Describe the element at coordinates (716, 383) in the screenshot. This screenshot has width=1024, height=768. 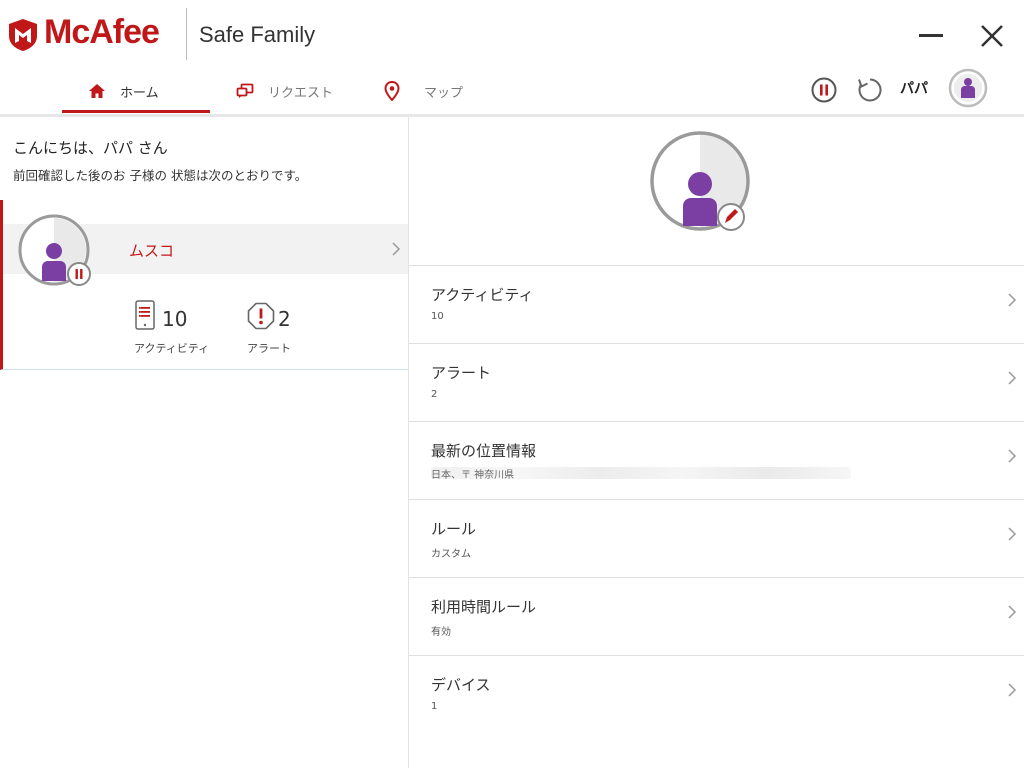
I see `detail-item-alerts: アラート 2` at that location.